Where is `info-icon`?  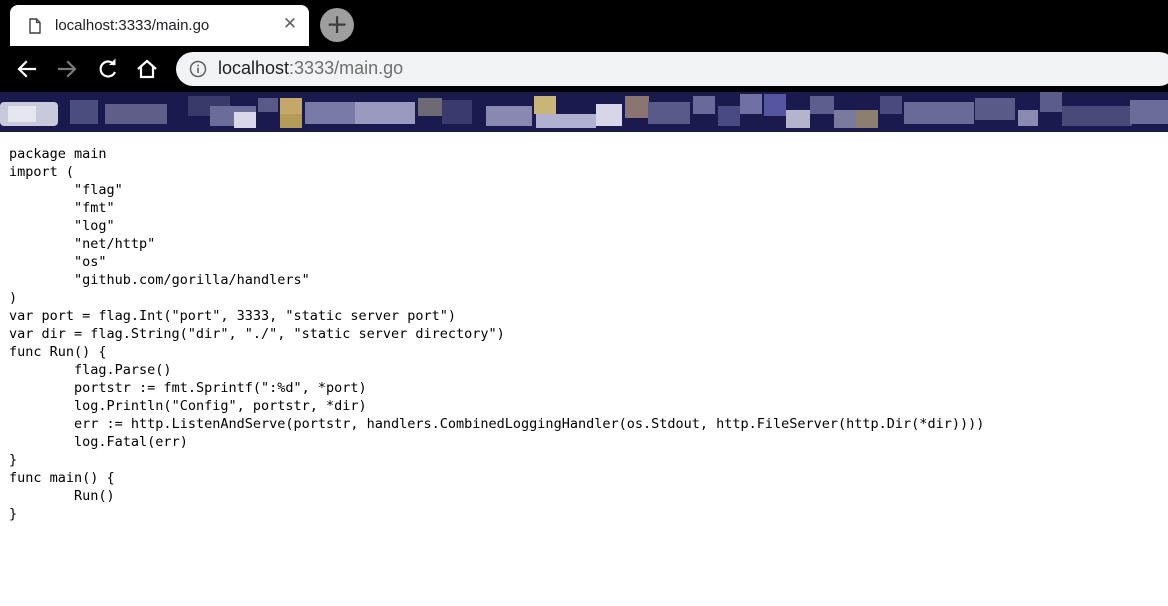 info-icon is located at coordinates (198, 69).